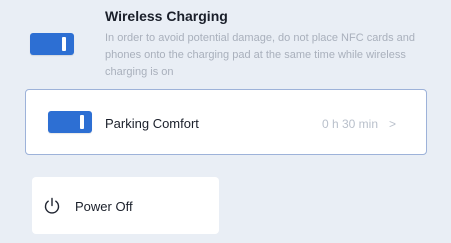  I want to click on wireless-charging-toggle, so click(52, 44).